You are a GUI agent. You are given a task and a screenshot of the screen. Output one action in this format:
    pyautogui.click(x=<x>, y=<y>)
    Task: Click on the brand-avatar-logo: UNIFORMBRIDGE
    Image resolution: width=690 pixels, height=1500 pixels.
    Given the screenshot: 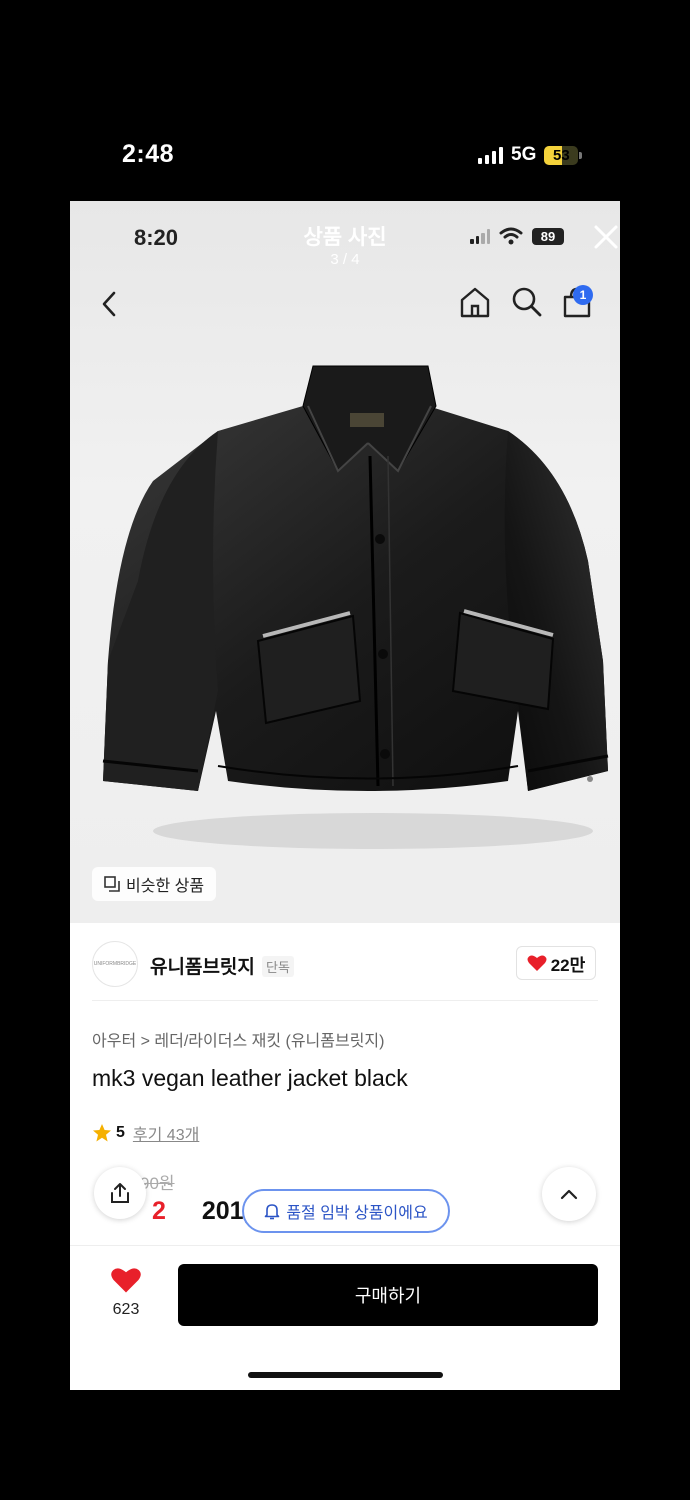 What is the action you would take?
    pyautogui.click(x=115, y=964)
    